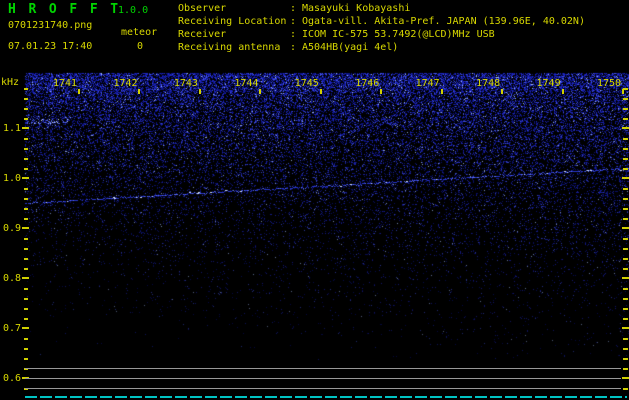 The image size is (629, 400). I want to click on freq-tick-label: 1.1, so click(11, 128).